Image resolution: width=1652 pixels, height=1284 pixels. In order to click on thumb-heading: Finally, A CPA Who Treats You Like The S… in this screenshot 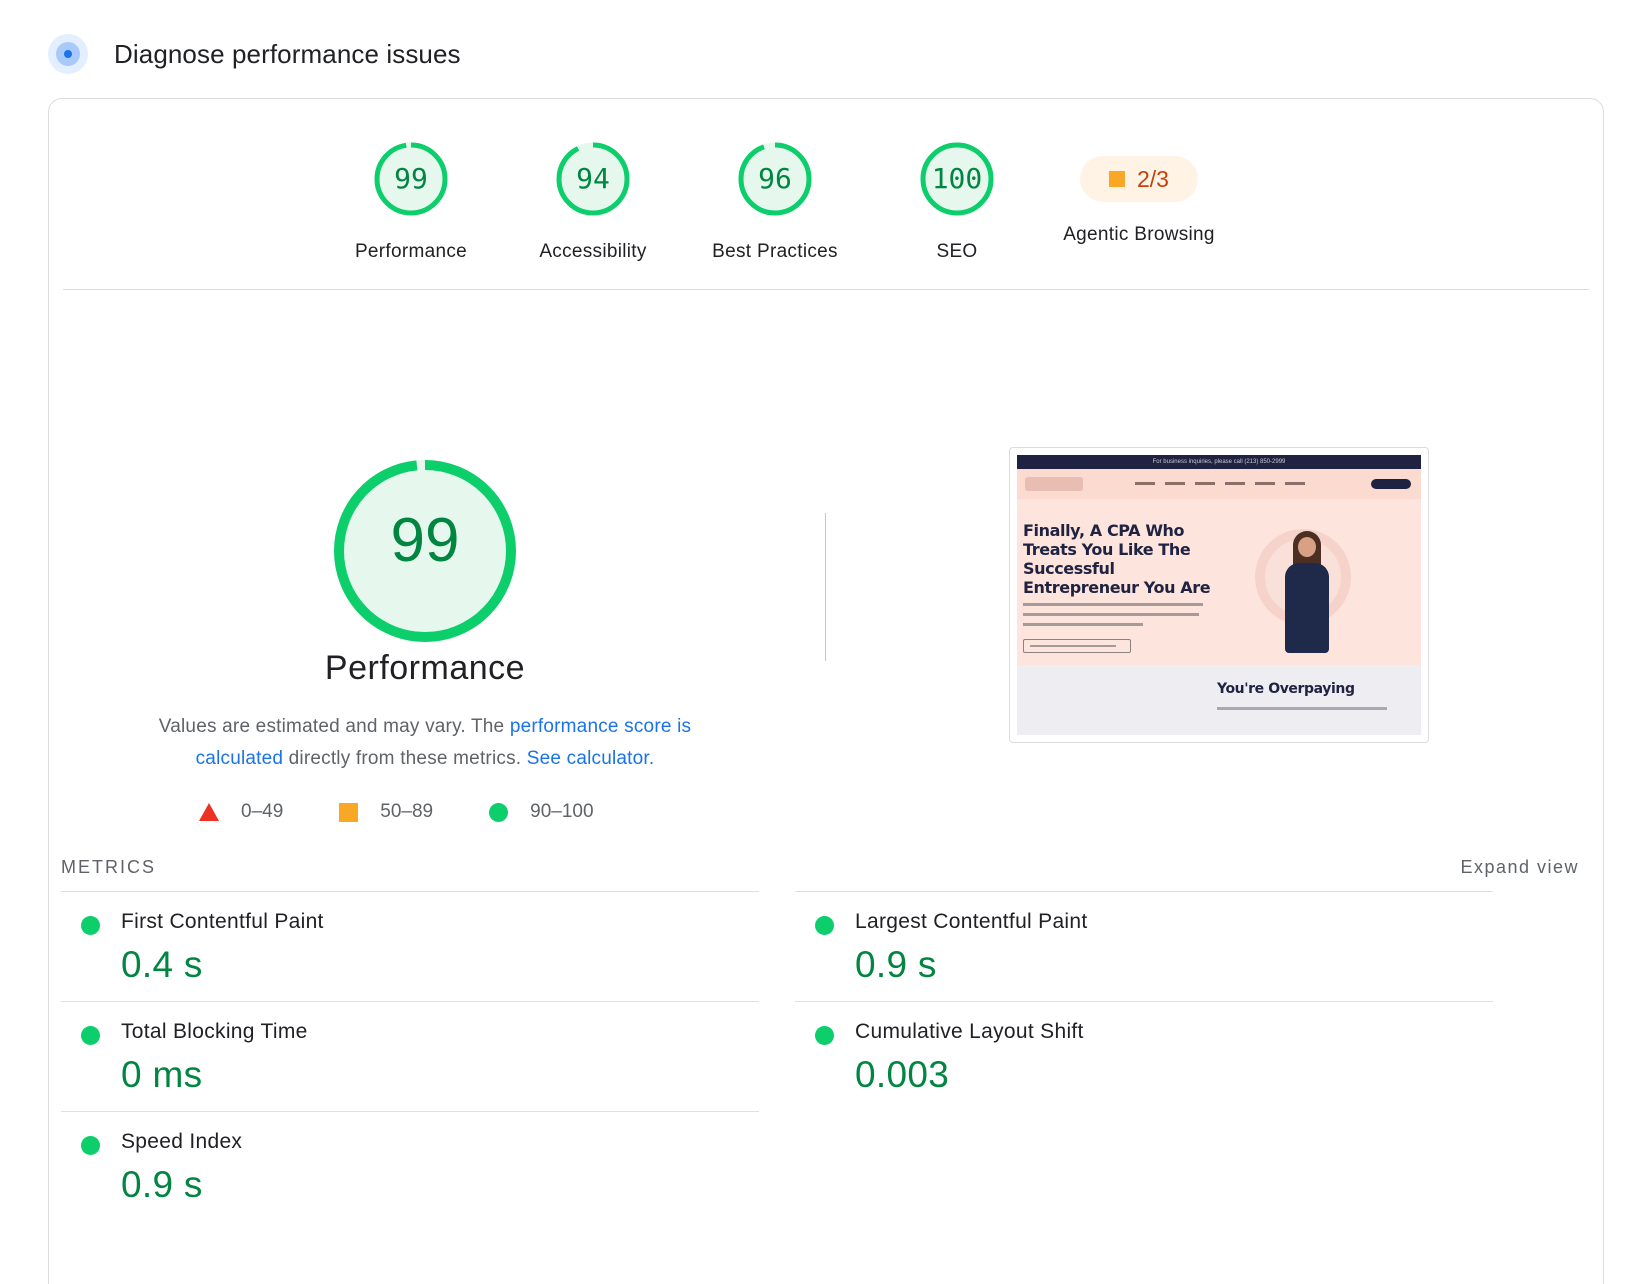, I will do `click(1117, 559)`.